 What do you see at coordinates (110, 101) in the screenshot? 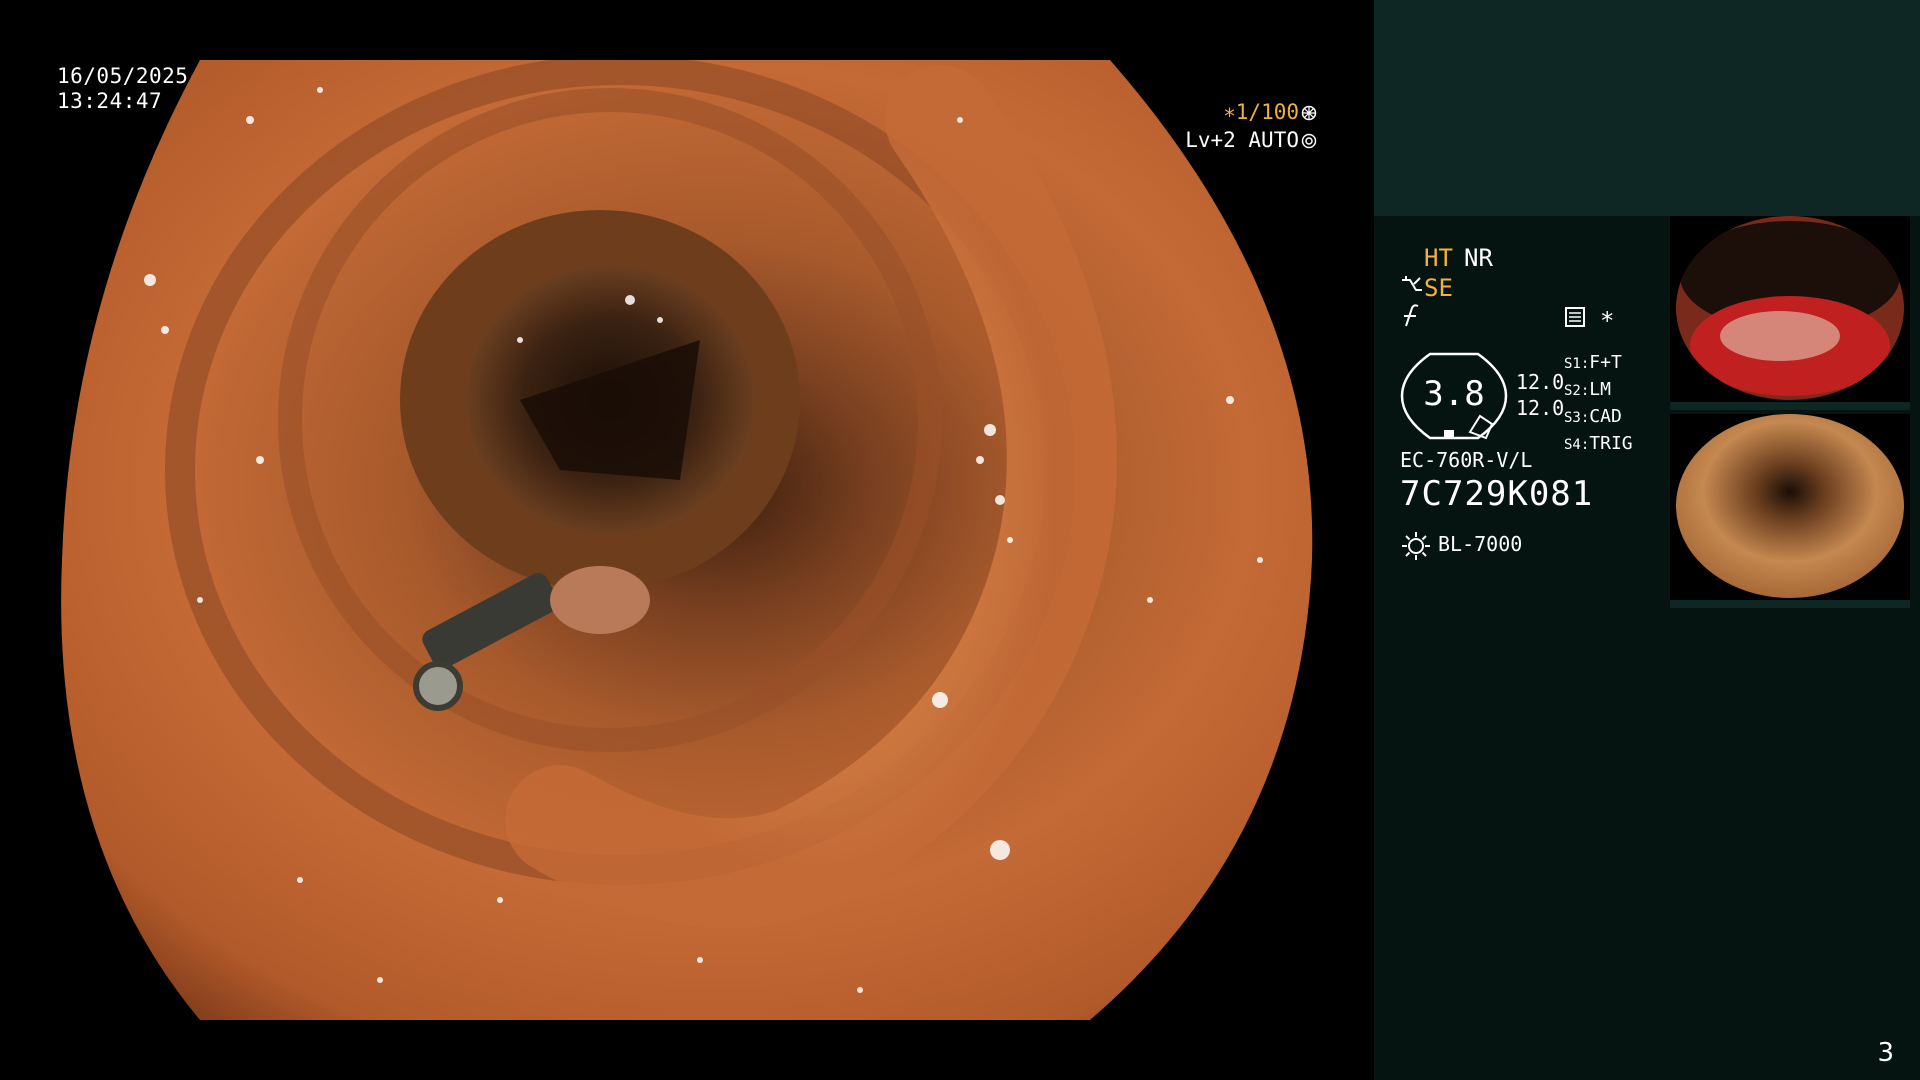
I see `exam-time: 13:24:47` at bounding box center [110, 101].